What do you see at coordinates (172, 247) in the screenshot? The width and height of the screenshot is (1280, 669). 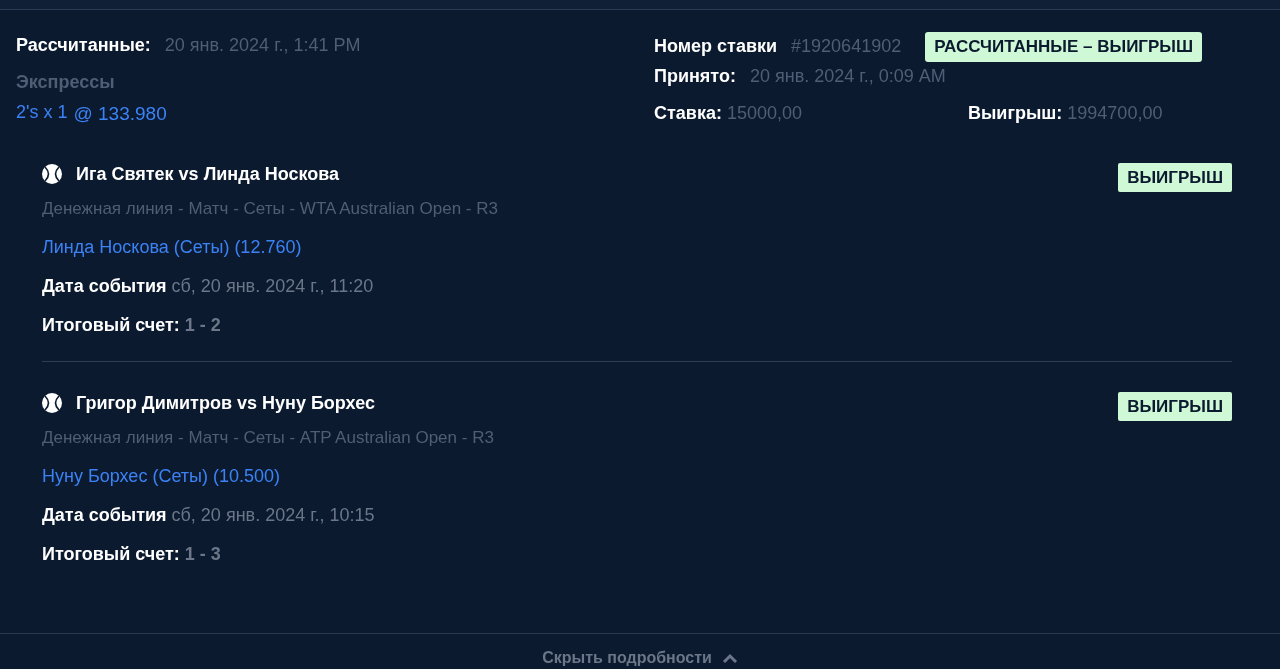 I see `selection-text: Линда Носкова (Сеты) (12.760)` at bounding box center [172, 247].